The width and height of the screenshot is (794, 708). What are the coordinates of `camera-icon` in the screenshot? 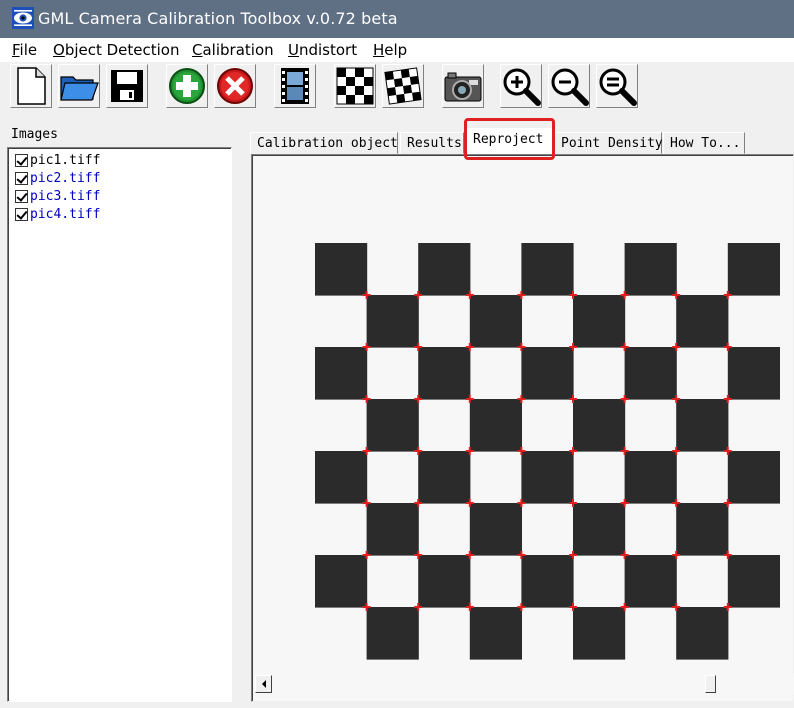 It's located at (463, 87).